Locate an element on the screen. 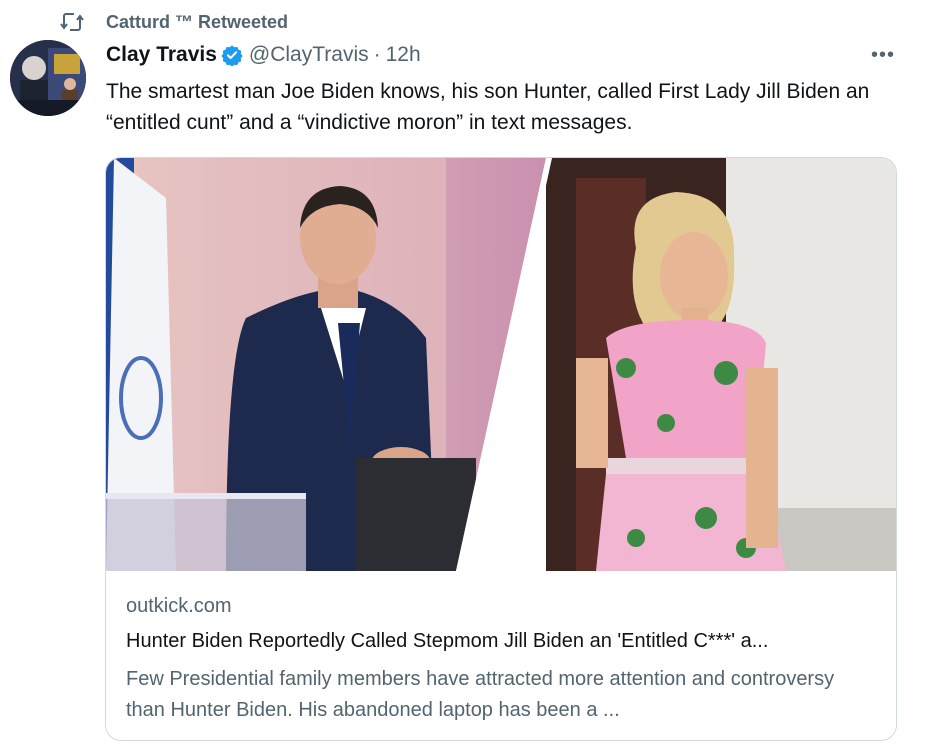  avatar is located at coordinates (48, 78).